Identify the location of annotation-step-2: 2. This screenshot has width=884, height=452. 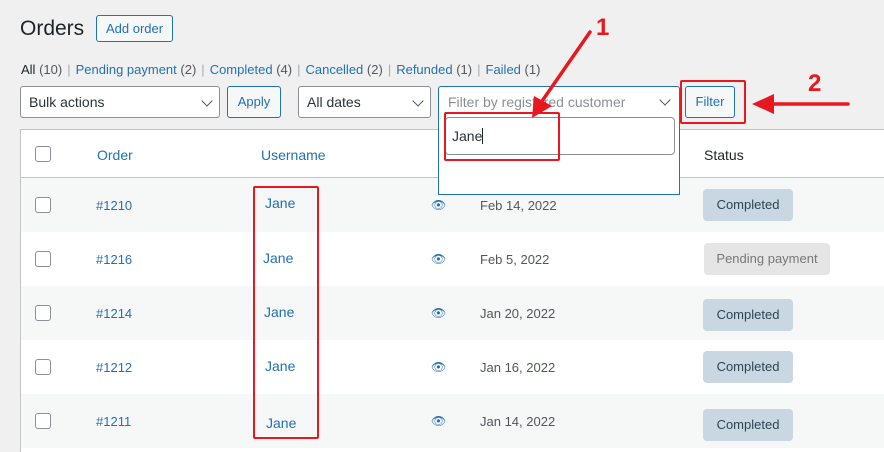
(815, 83).